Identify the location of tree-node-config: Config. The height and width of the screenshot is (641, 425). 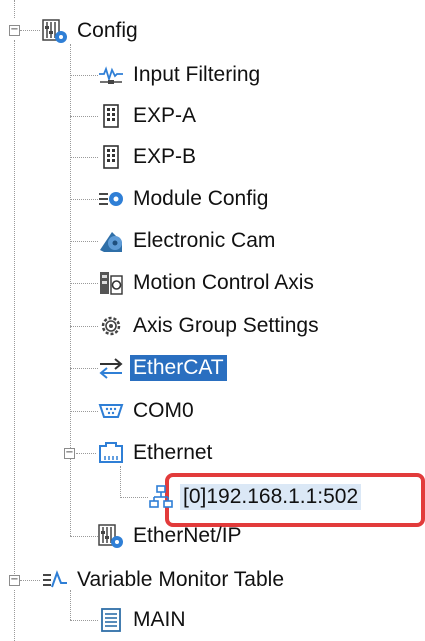
(91, 31).